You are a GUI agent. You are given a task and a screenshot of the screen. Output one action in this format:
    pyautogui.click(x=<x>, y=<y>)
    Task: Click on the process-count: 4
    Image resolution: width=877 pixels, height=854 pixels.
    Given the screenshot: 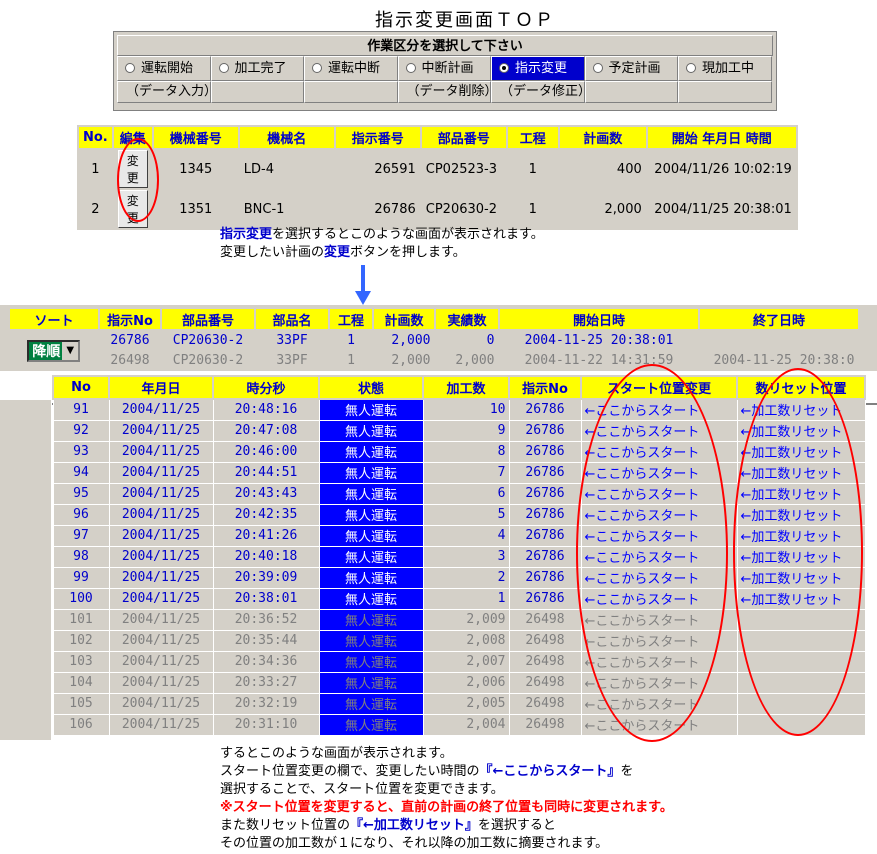 What is the action you would take?
    pyautogui.click(x=466, y=535)
    